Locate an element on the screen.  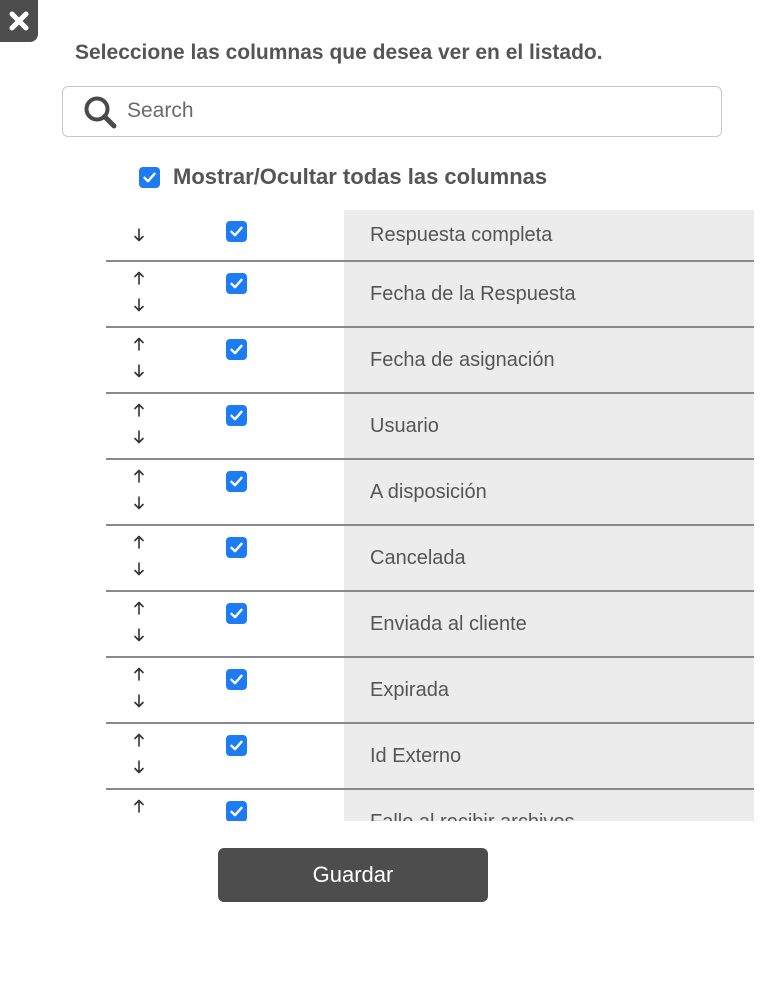
column-row: Cancelada is located at coordinates (430, 557).